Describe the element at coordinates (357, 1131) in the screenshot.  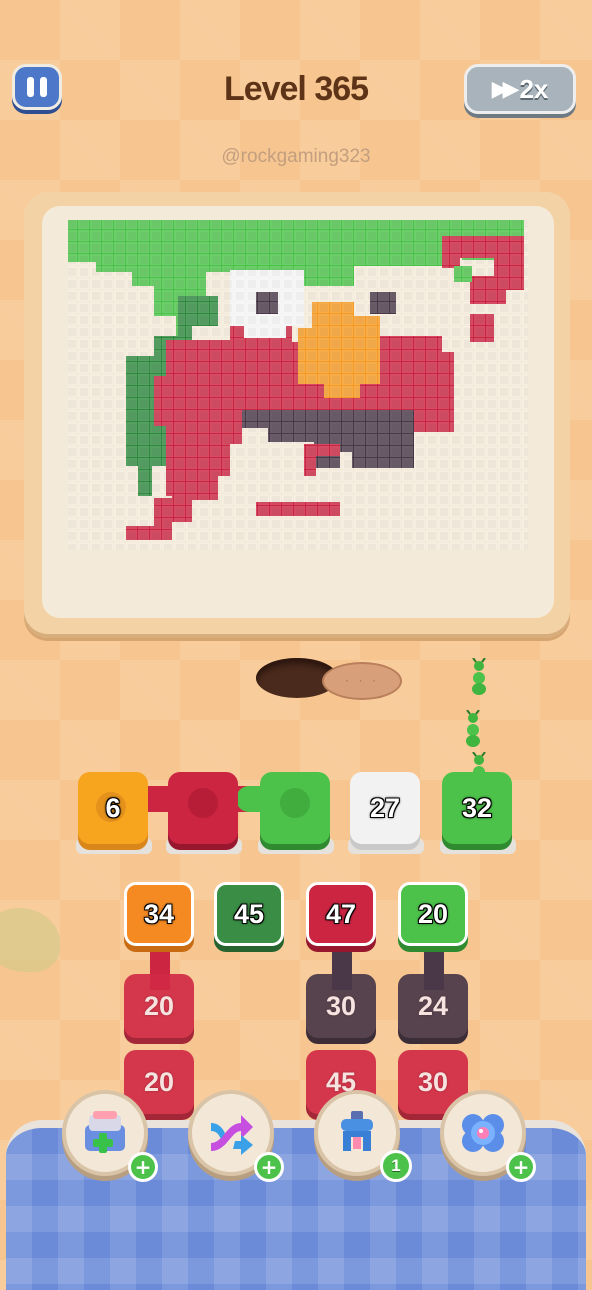
I see `claw-magnet-icon` at that location.